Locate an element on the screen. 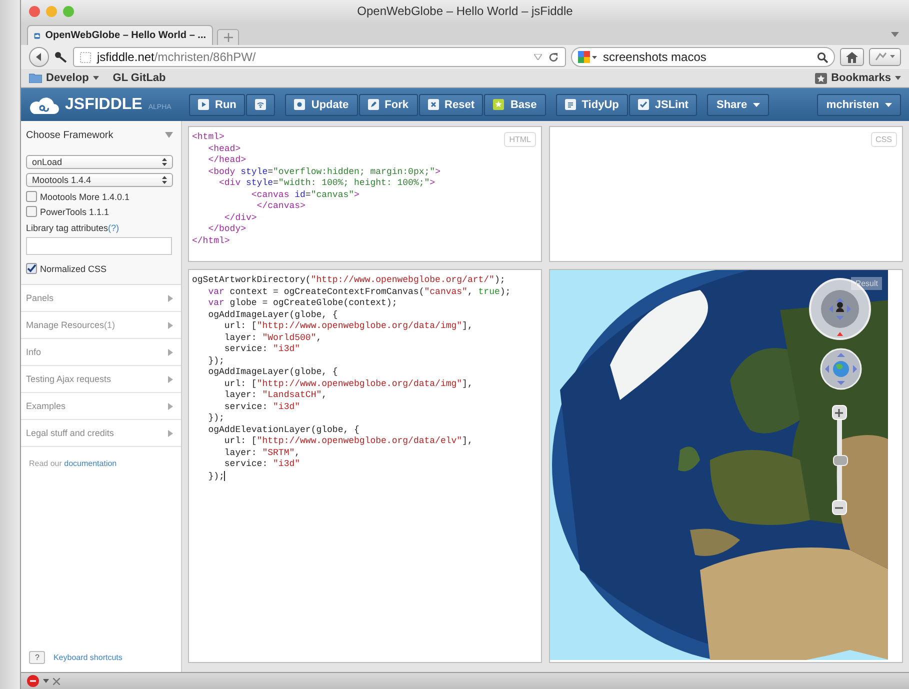  code-line: </canvas> is located at coordinates (281, 206).